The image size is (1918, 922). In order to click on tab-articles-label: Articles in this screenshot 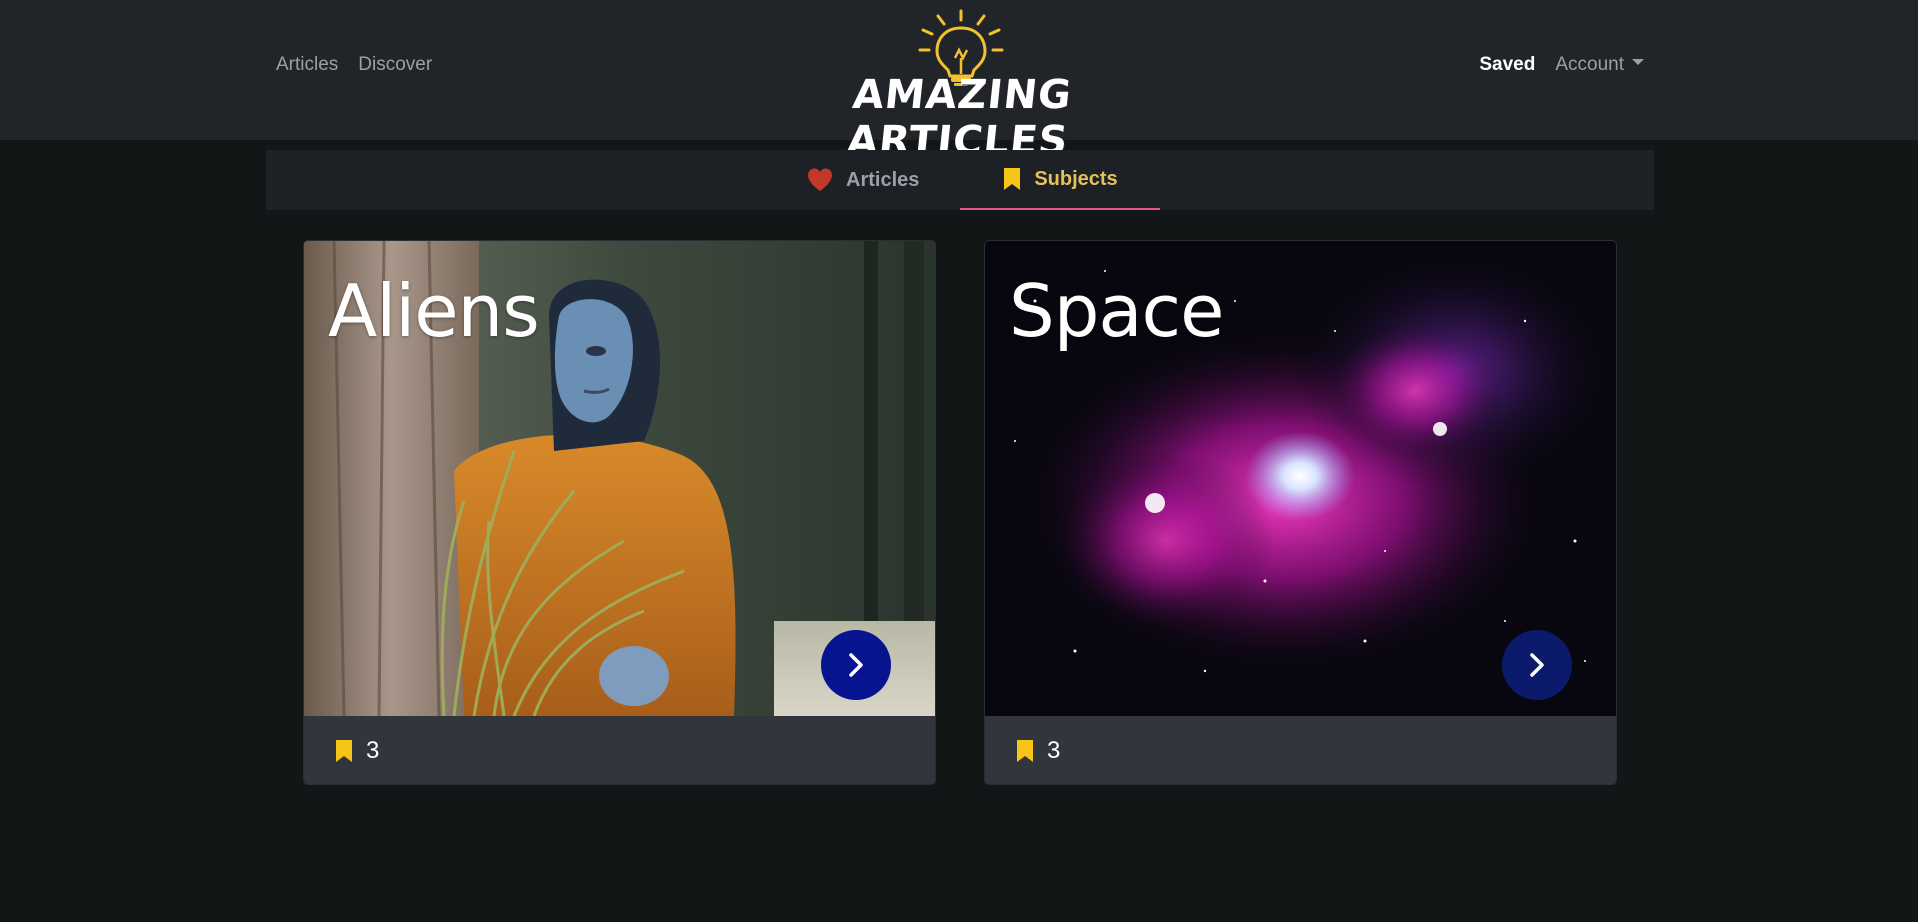, I will do `click(883, 179)`.